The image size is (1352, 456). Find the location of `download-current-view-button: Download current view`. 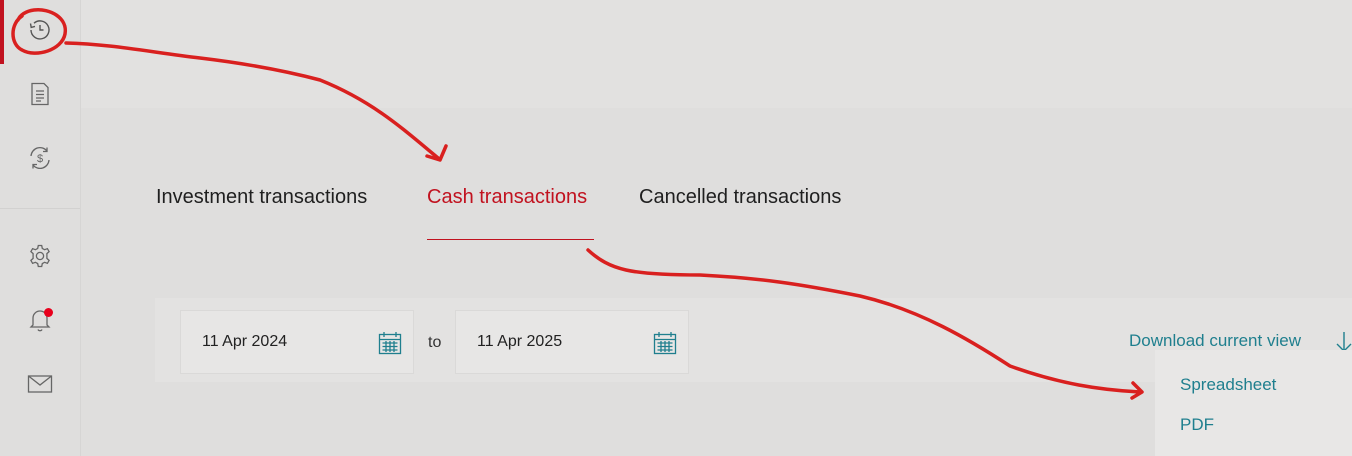

download-current-view-button: Download current view is located at coordinates (1215, 341).